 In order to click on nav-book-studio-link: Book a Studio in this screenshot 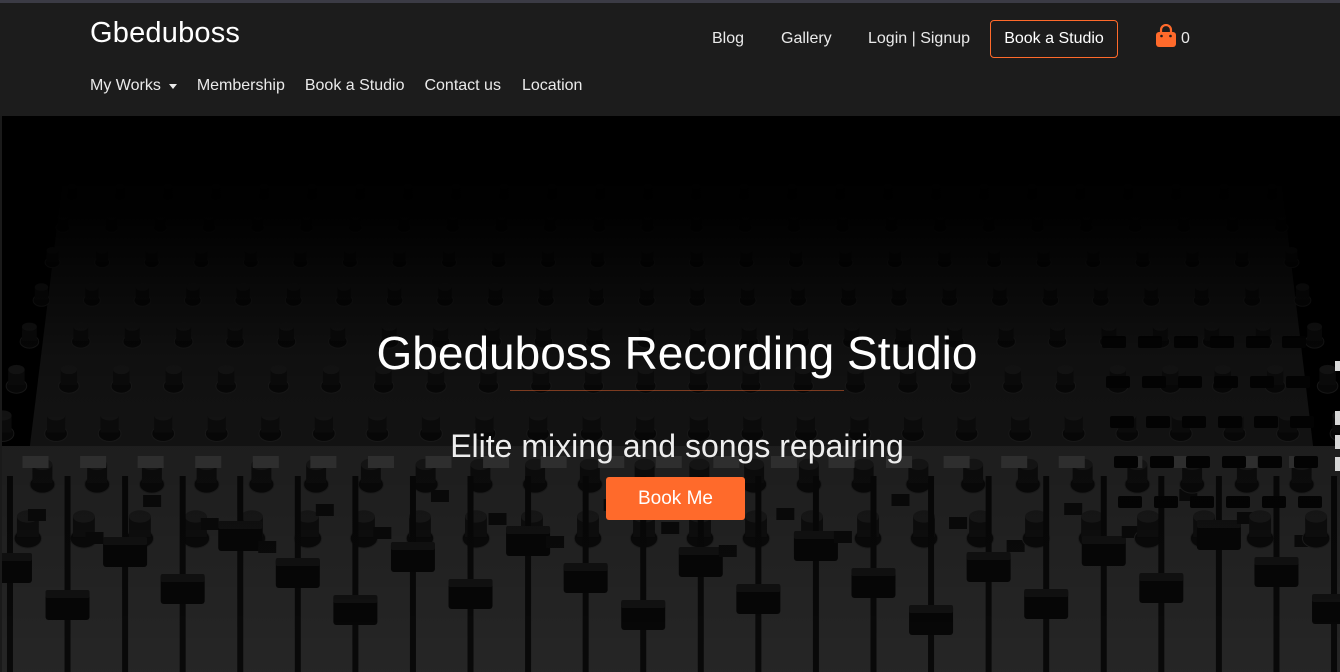, I will do `click(355, 86)`.